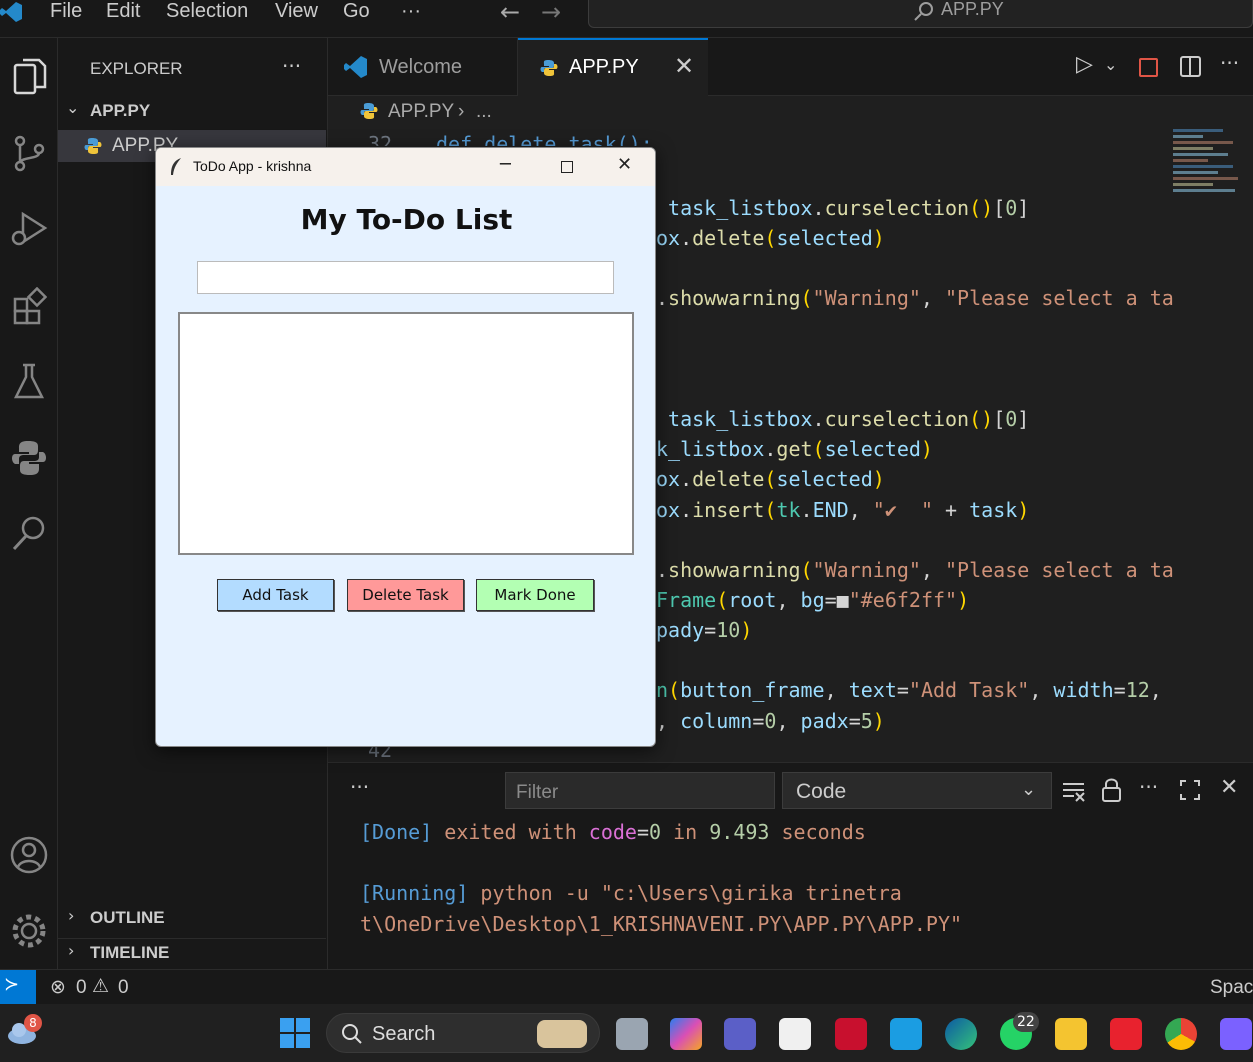  I want to click on task-view-icon, so click(632, 1034).